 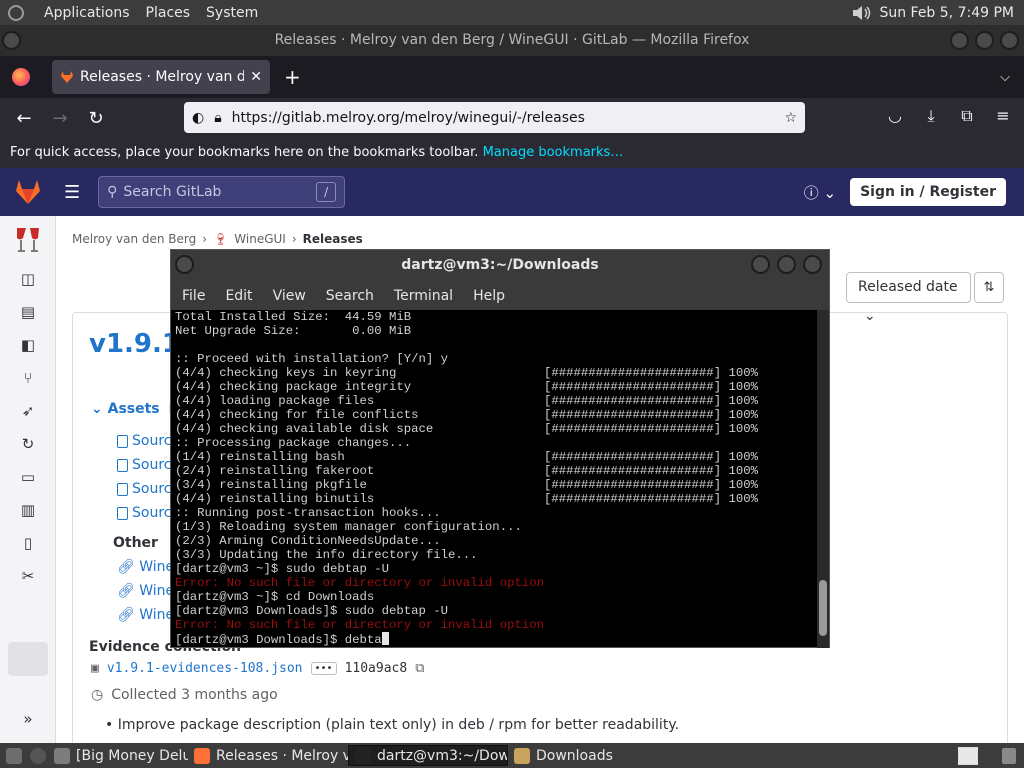 I want to click on project-avatar, so click(x=28, y=240).